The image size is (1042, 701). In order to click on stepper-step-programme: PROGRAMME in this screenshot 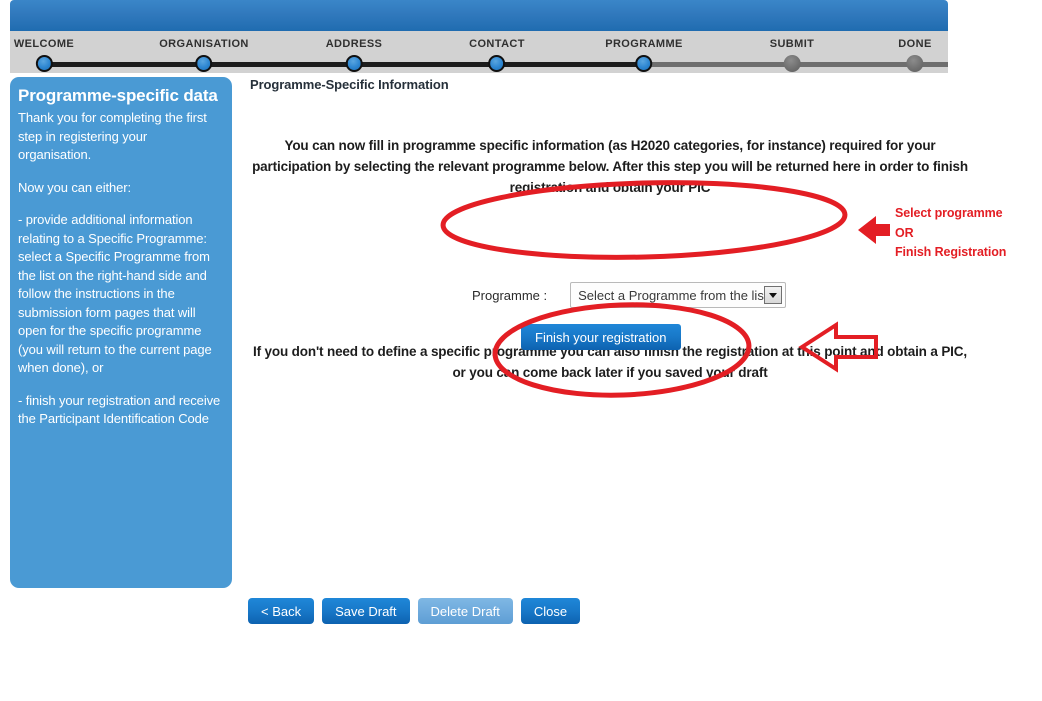, I will do `click(644, 51)`.